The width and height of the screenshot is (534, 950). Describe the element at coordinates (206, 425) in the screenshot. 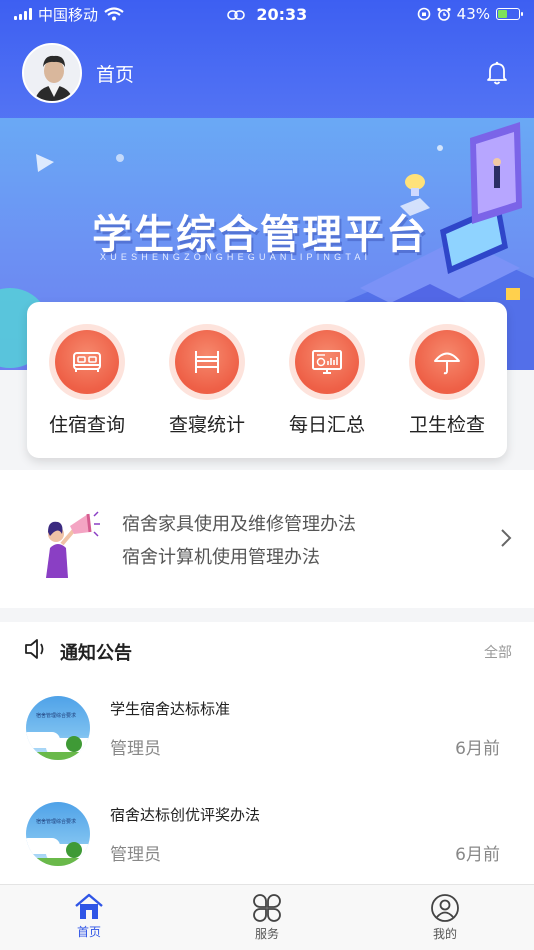

I see `quick-item-label: 查寝统计` at that location.